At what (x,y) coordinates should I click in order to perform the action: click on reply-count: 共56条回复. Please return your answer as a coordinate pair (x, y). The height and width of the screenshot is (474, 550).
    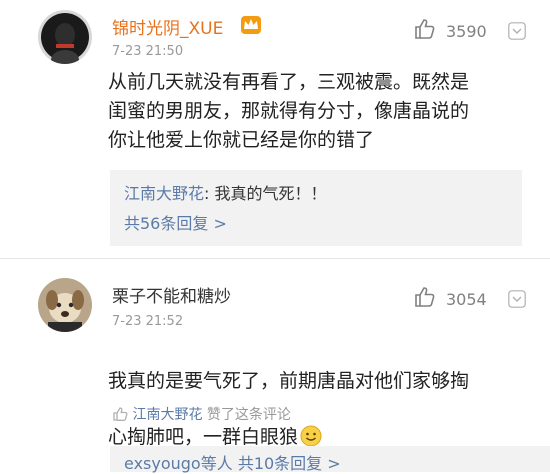
    Looking at the image, I should click on (166, 223).